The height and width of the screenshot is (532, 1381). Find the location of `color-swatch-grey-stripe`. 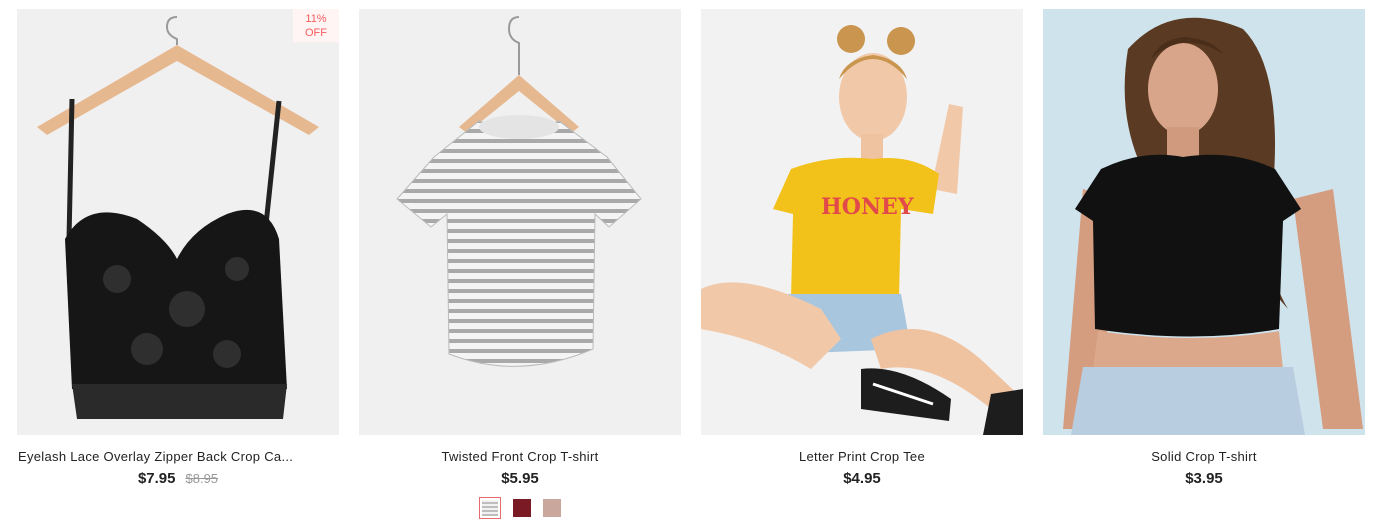

color-swatch-grey-stripe is located at coordinates (490, 508).